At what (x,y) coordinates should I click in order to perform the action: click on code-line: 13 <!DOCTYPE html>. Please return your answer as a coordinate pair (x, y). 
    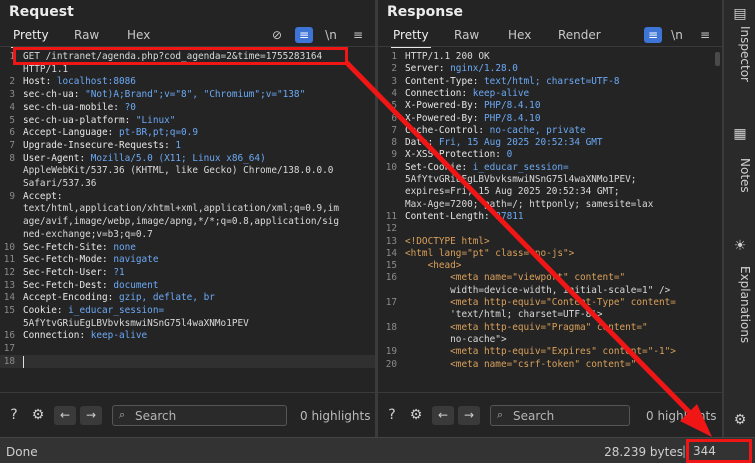
    Looking at the image, I should click on (546, 242).